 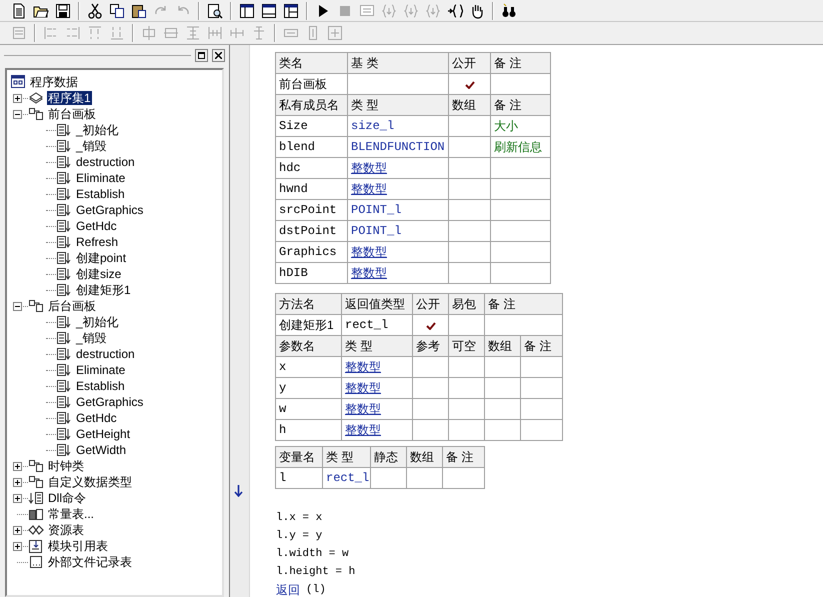 What do you see at coordinates (509, 10) in the screenshot?
I see `binoculars-icon` at bounding box center [509, 10].